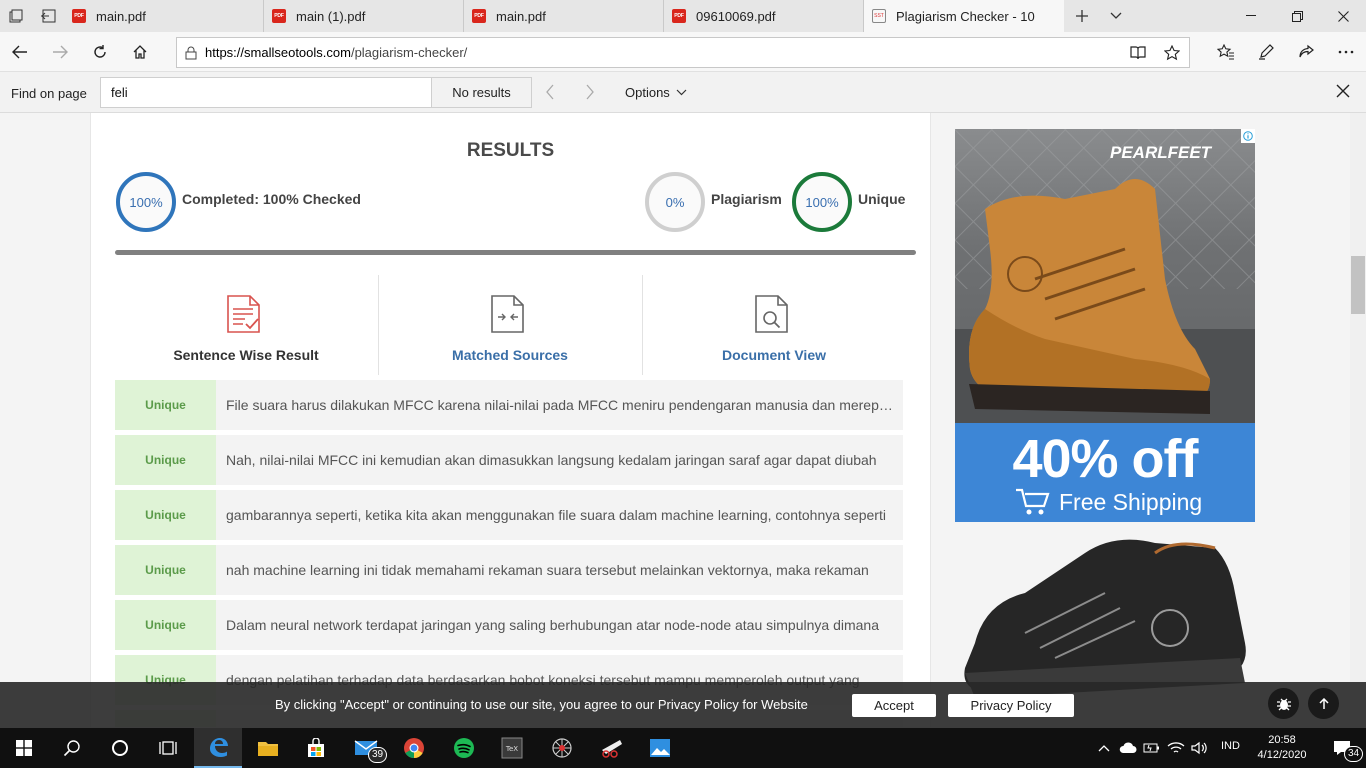 The height and width of the screenshot is (768, 1366). I want to click on cortana-icon, so click(120, 748).